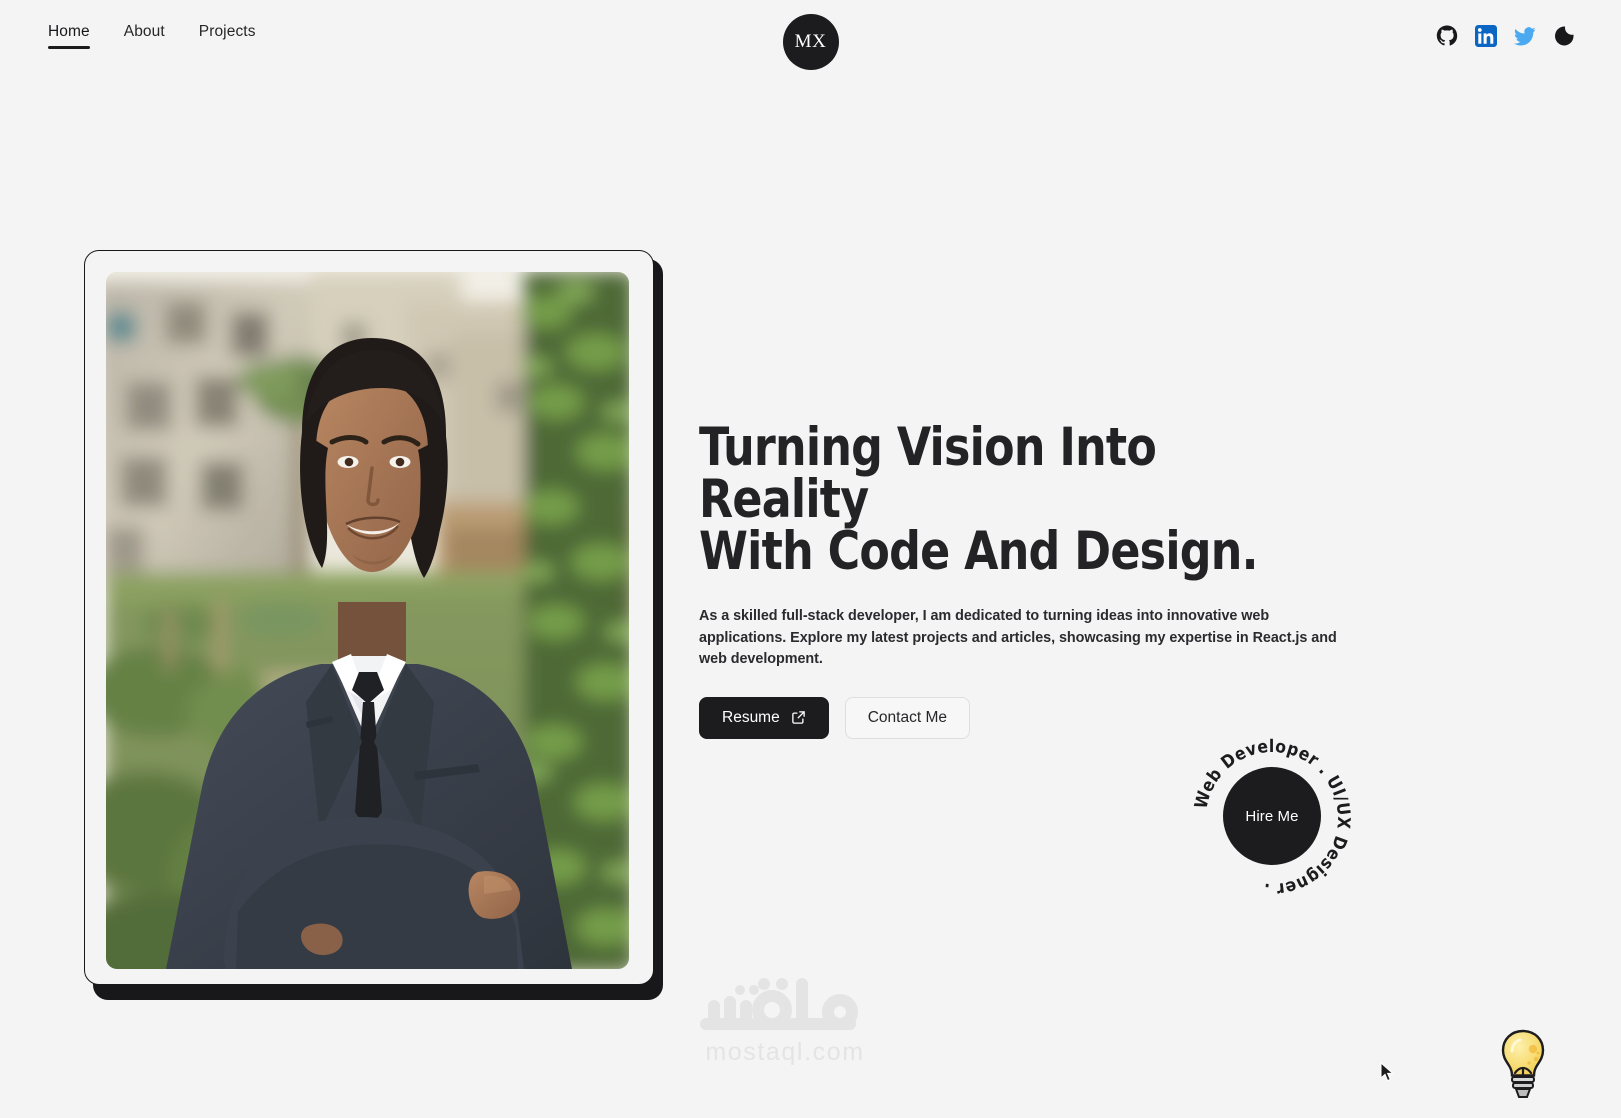 The width and height of the screenshot is (1621, 1118). Describe the element at coordinates (1523, 1064) in the screenshot. I see `lightbulb-icon` at that location.